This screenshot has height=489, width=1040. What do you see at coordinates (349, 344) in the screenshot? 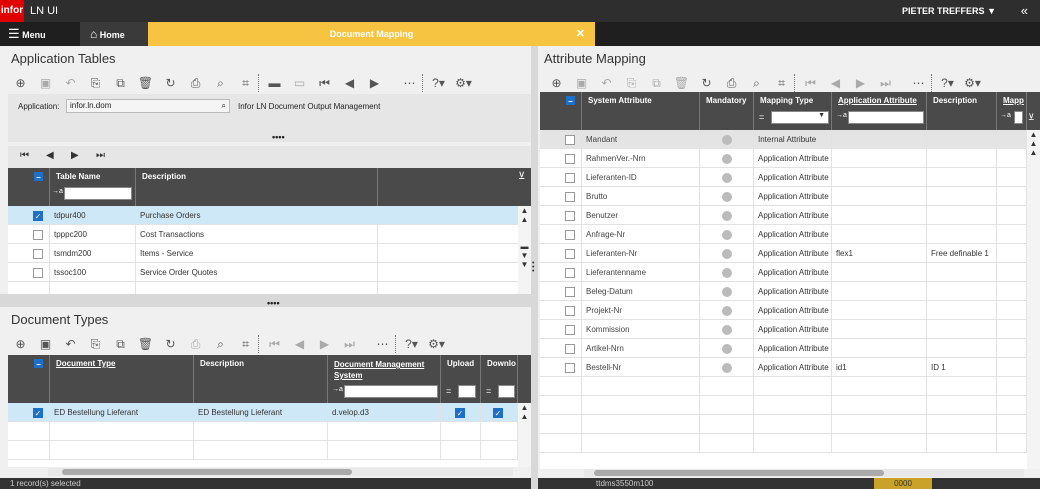
I see `last-icon: ⏭` at bounding box center [349, 344].